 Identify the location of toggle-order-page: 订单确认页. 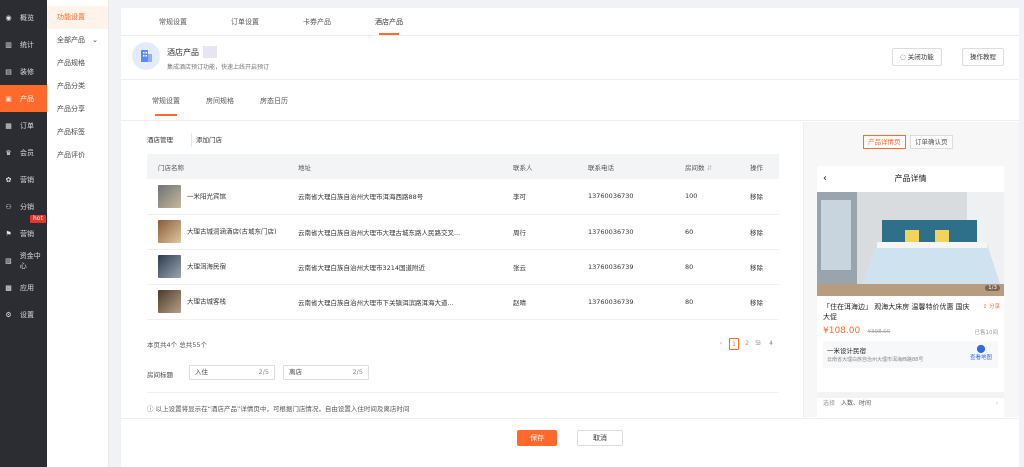
(931, 142).